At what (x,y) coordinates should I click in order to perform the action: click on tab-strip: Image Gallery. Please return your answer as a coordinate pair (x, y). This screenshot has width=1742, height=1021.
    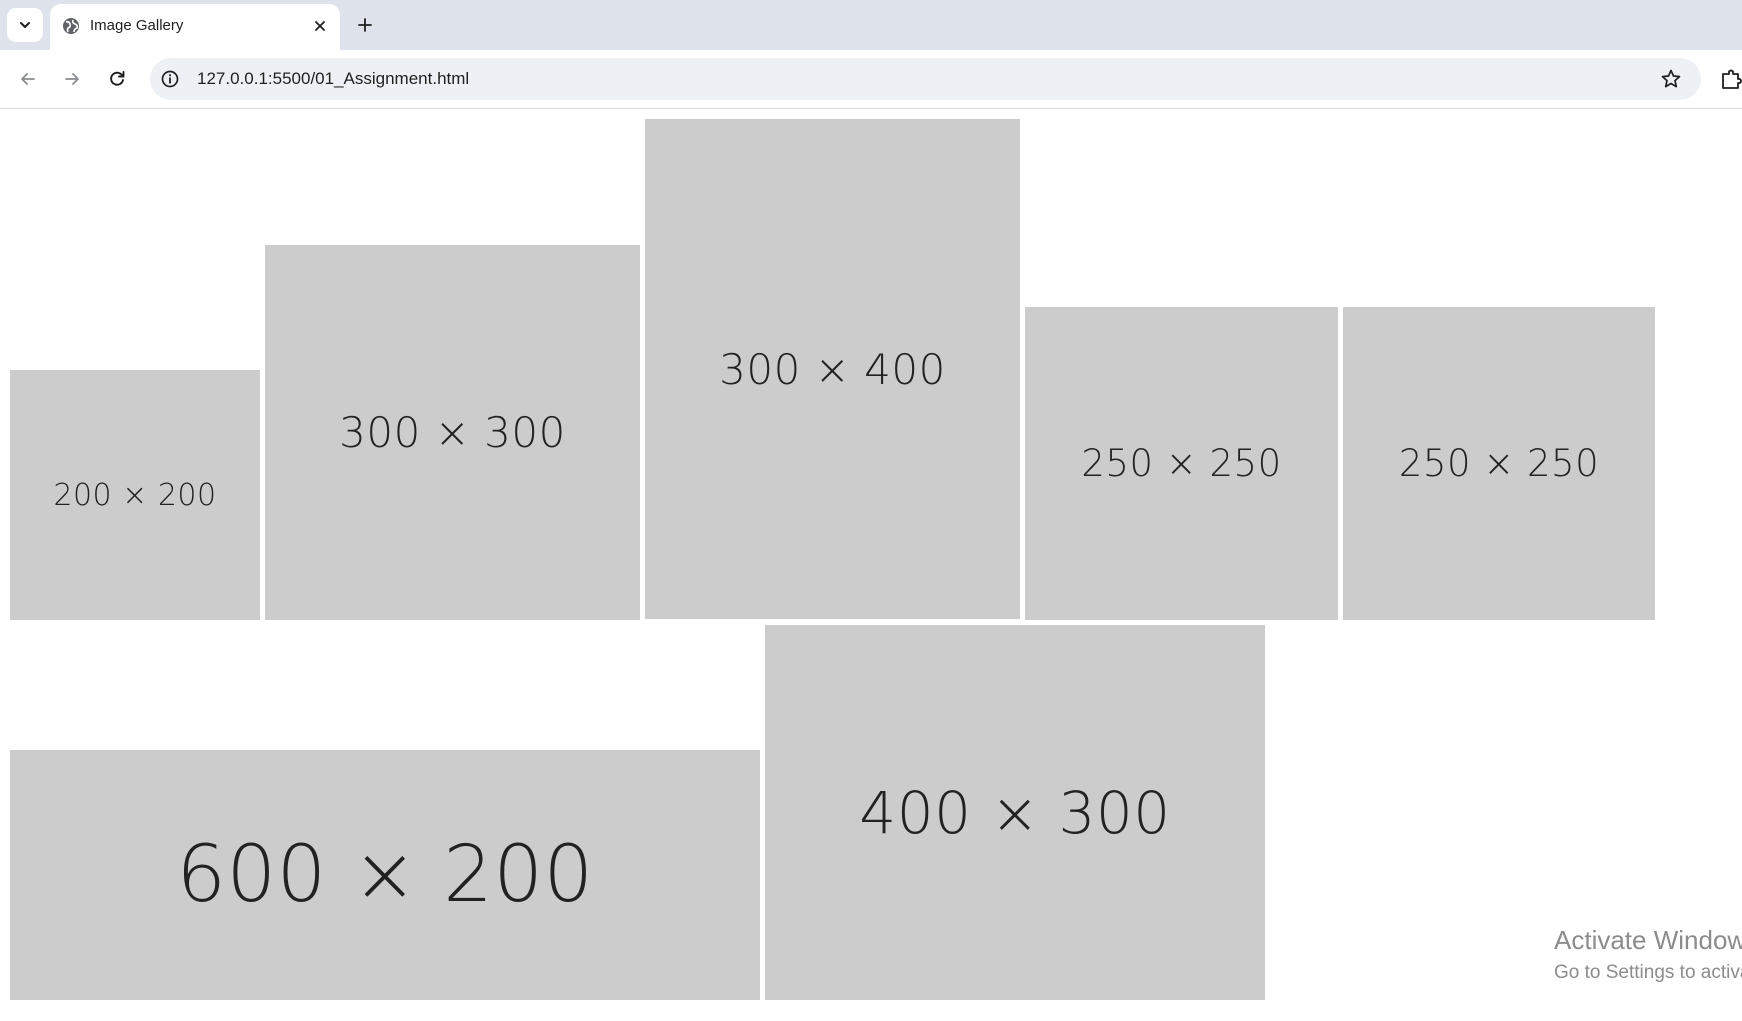
    Looking at the image, I should click on (871, 25).